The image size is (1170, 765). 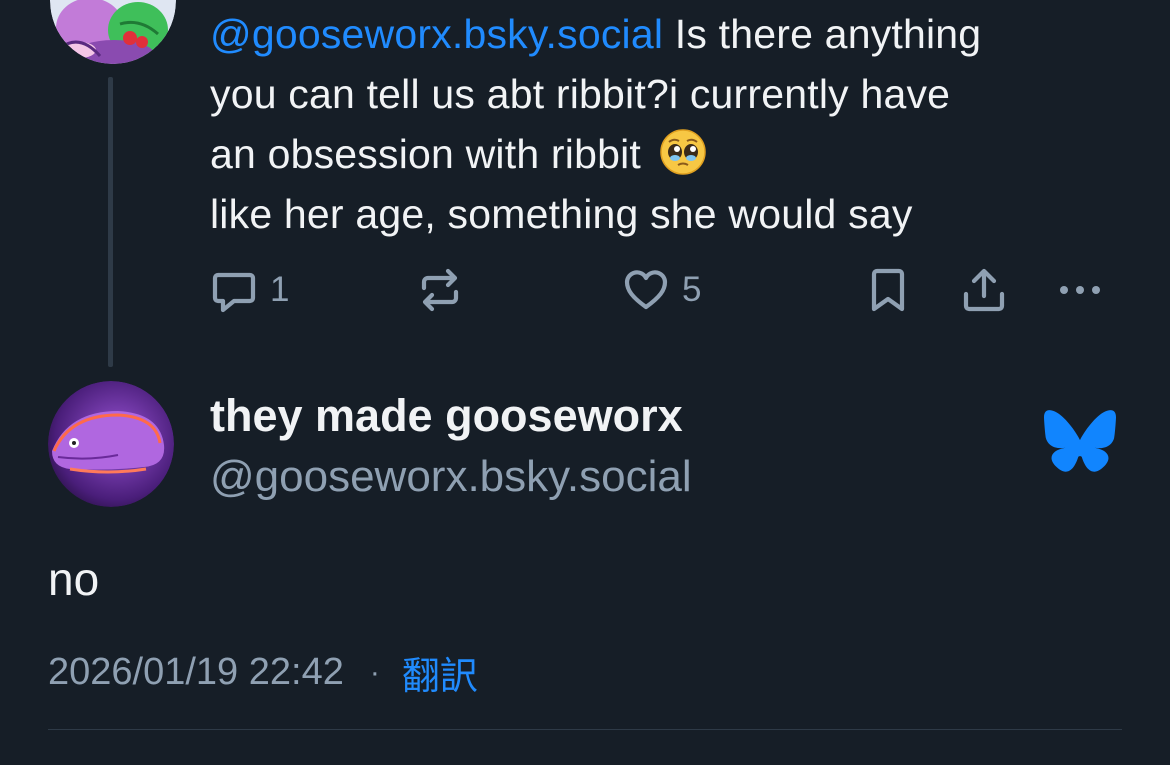 I want to click on more-options-button, so click(x=1080, y=290).